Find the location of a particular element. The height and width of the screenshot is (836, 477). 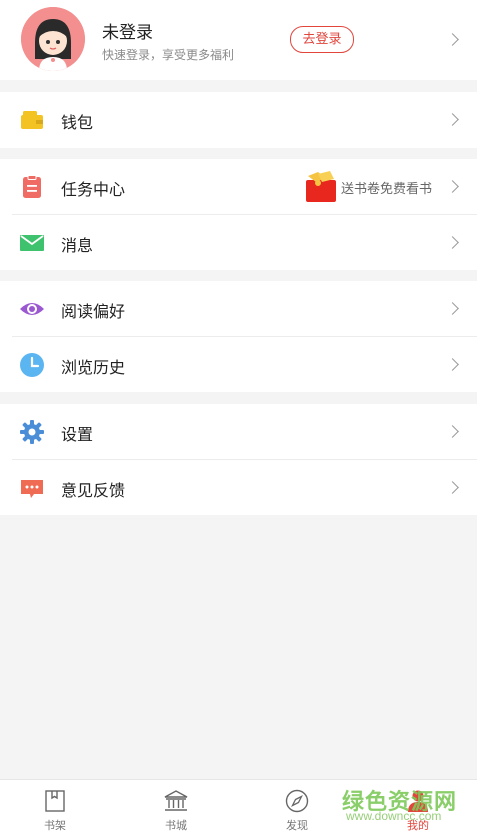

tasks-group: 任务中心 送书卷免费看书 消息 is located at coordinates (238, 214).